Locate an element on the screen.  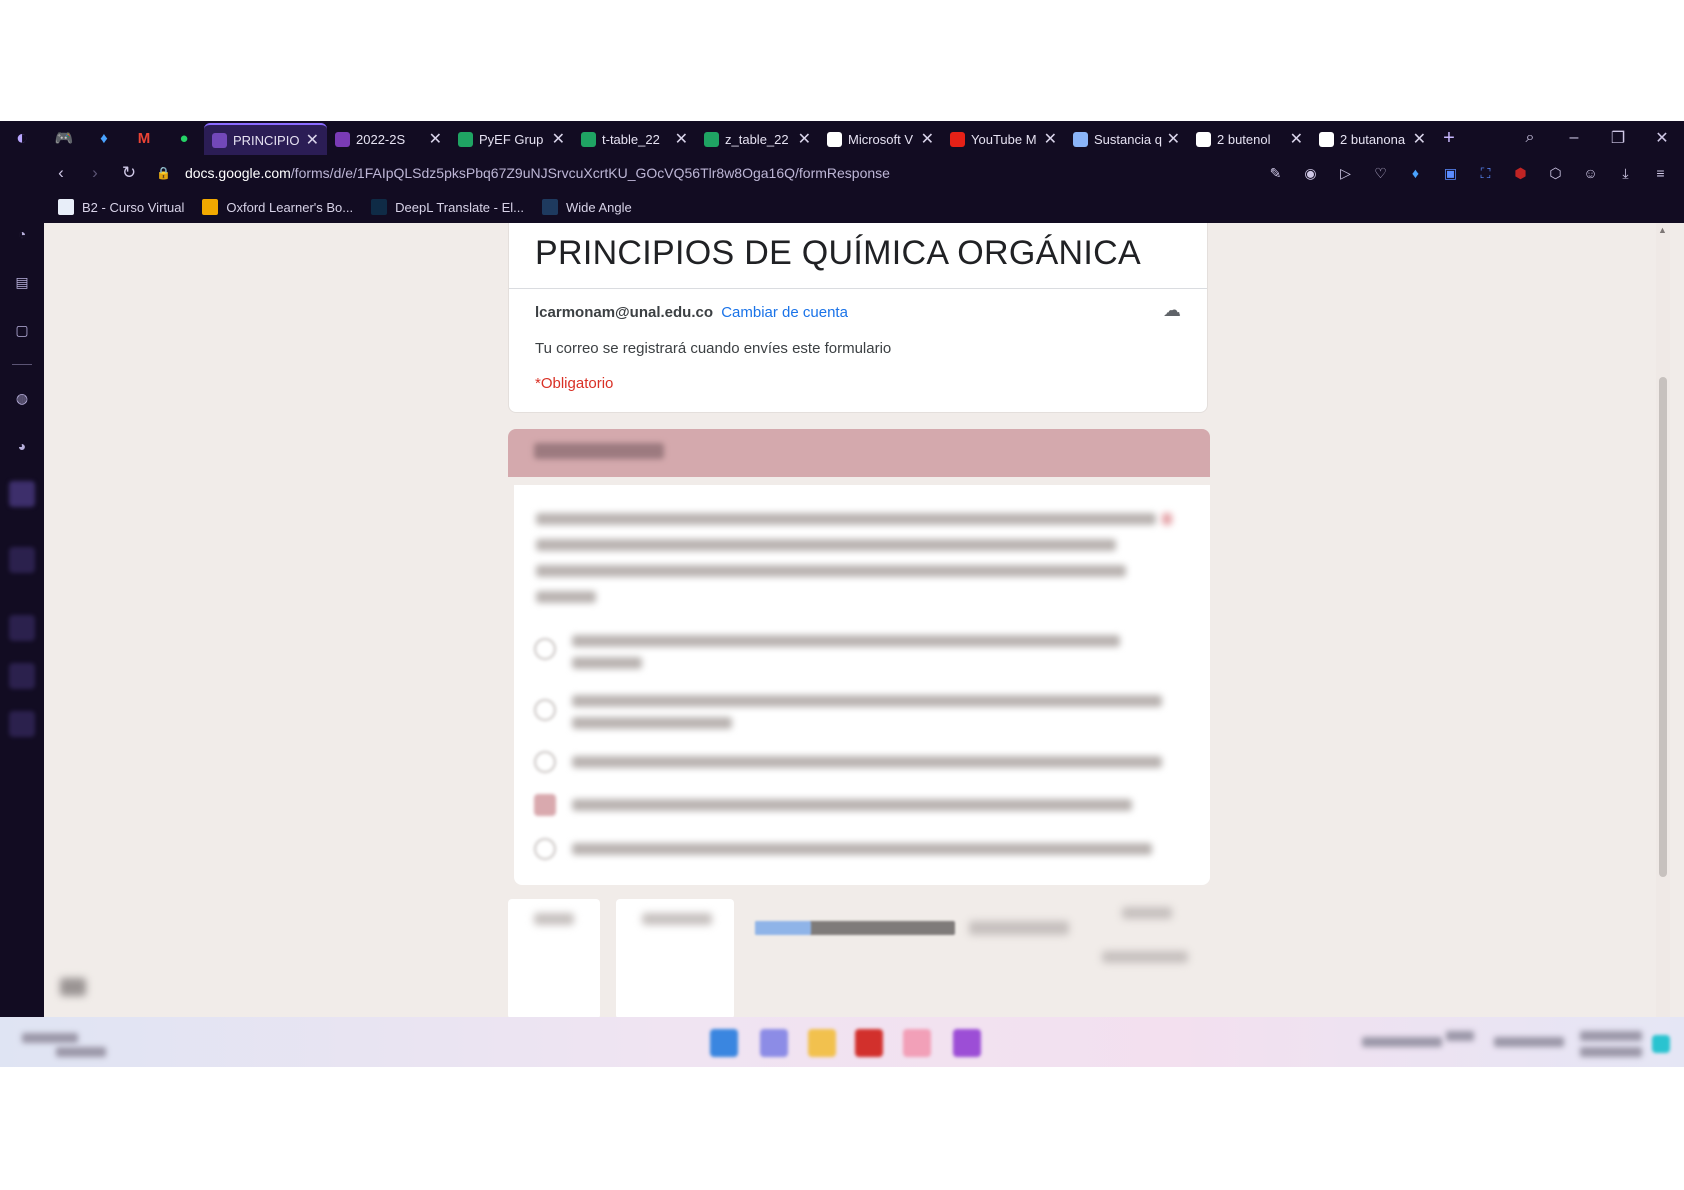
browser-tab: PyEF Grup ✕ is located at coordinates (511, 139).